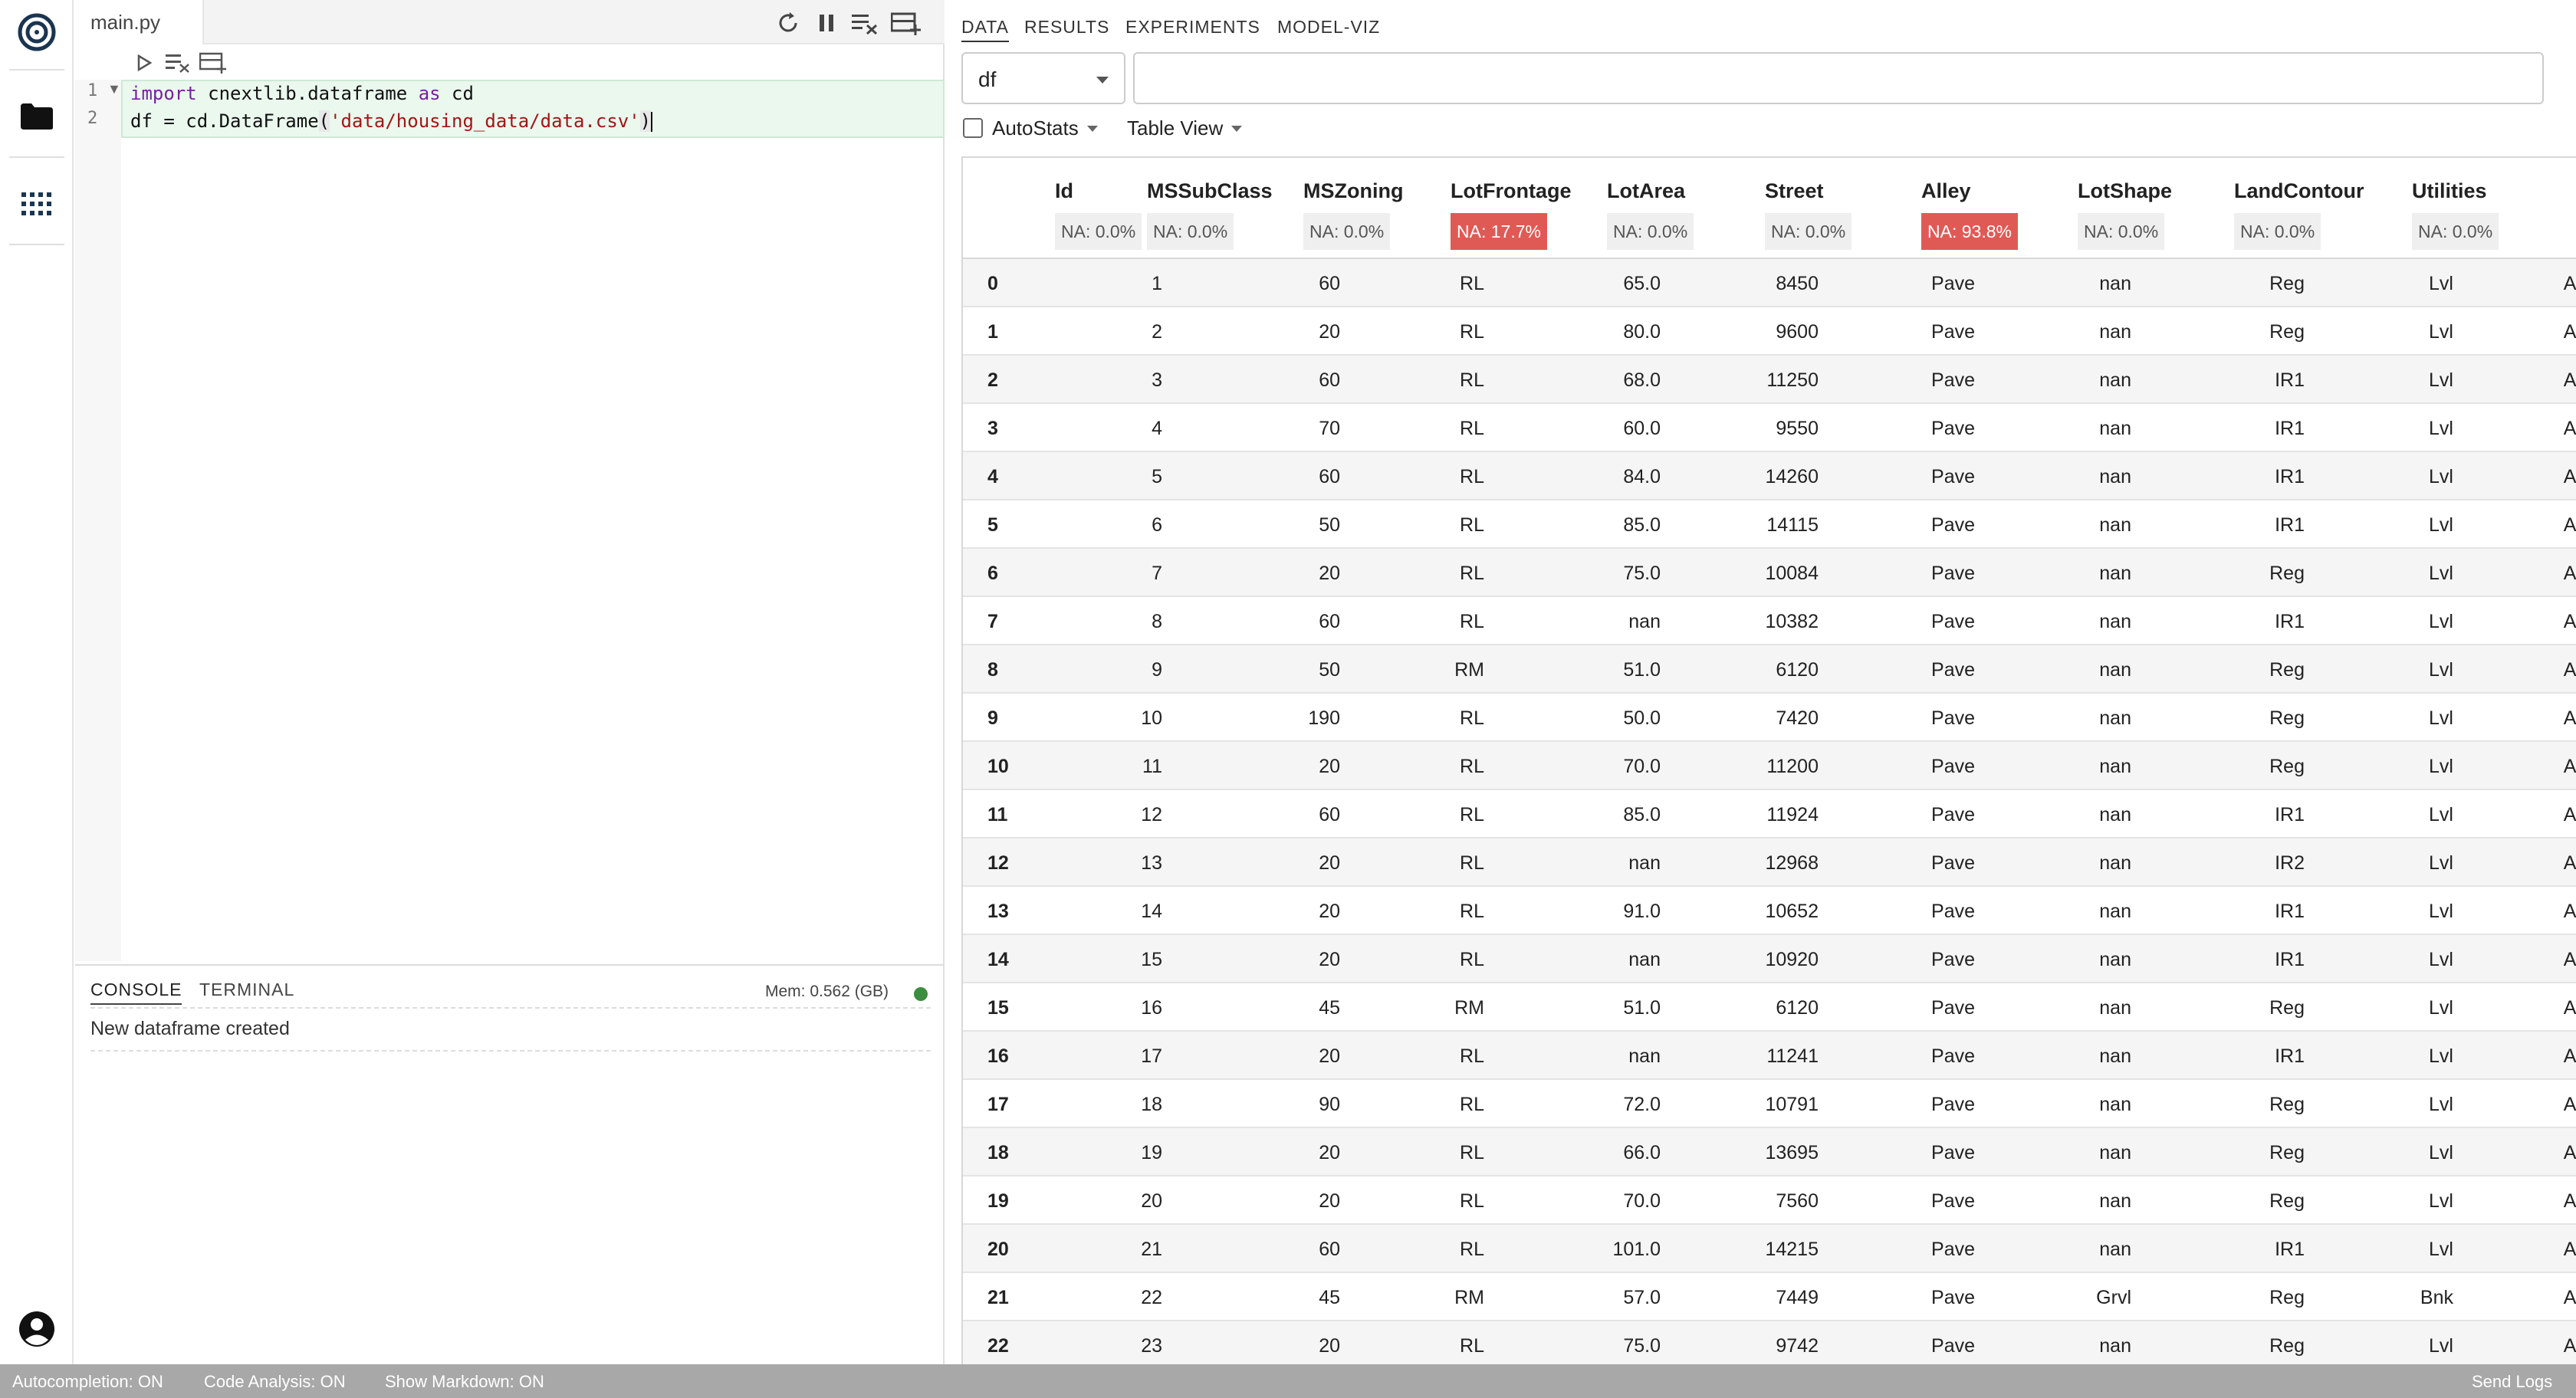 The height and width of the screenshot is (1398, 2576). What do you see at coordinates (247, 990) in the screenshot?
I see `tab-terminal: TERMINAL` at bounding box center [247, 990].